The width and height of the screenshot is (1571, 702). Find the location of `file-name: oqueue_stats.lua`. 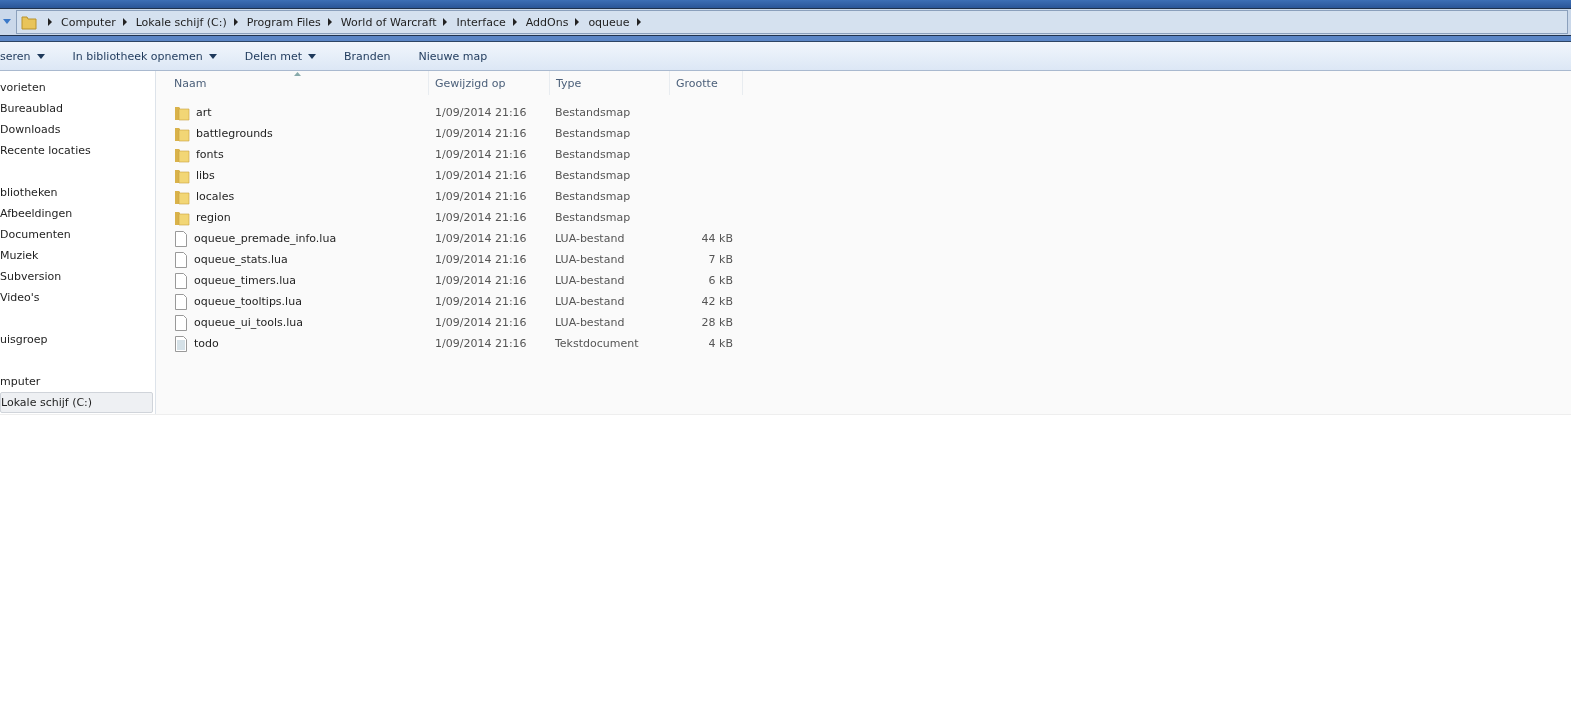

file-name: oqueue_stats.lua is located at coordinates (241, 259).